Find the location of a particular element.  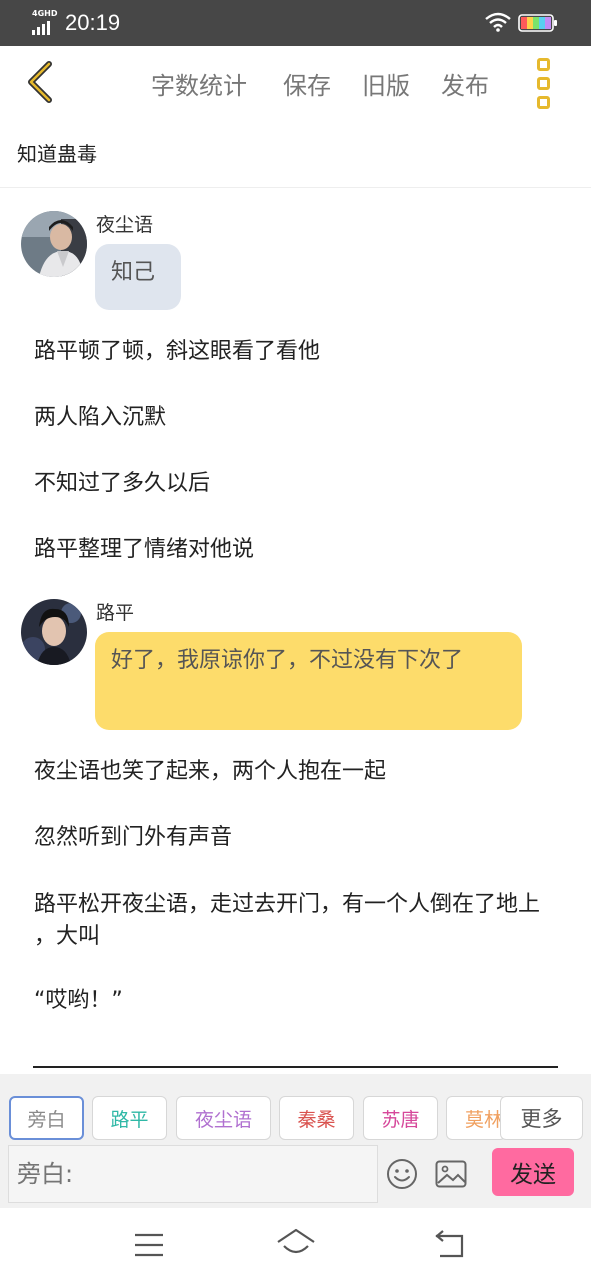

chip-label: 苏唐 is located at coordinates (400, 1119).